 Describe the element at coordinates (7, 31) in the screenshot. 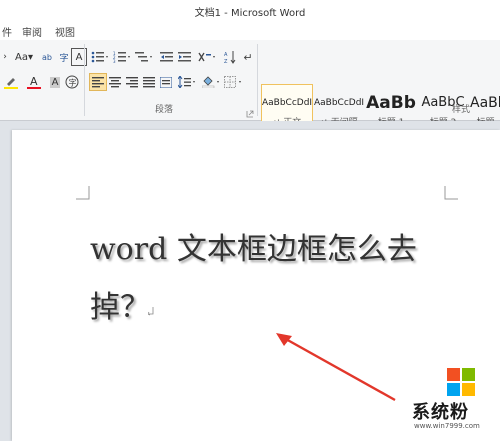

I see `menu-file: 件` at that location.